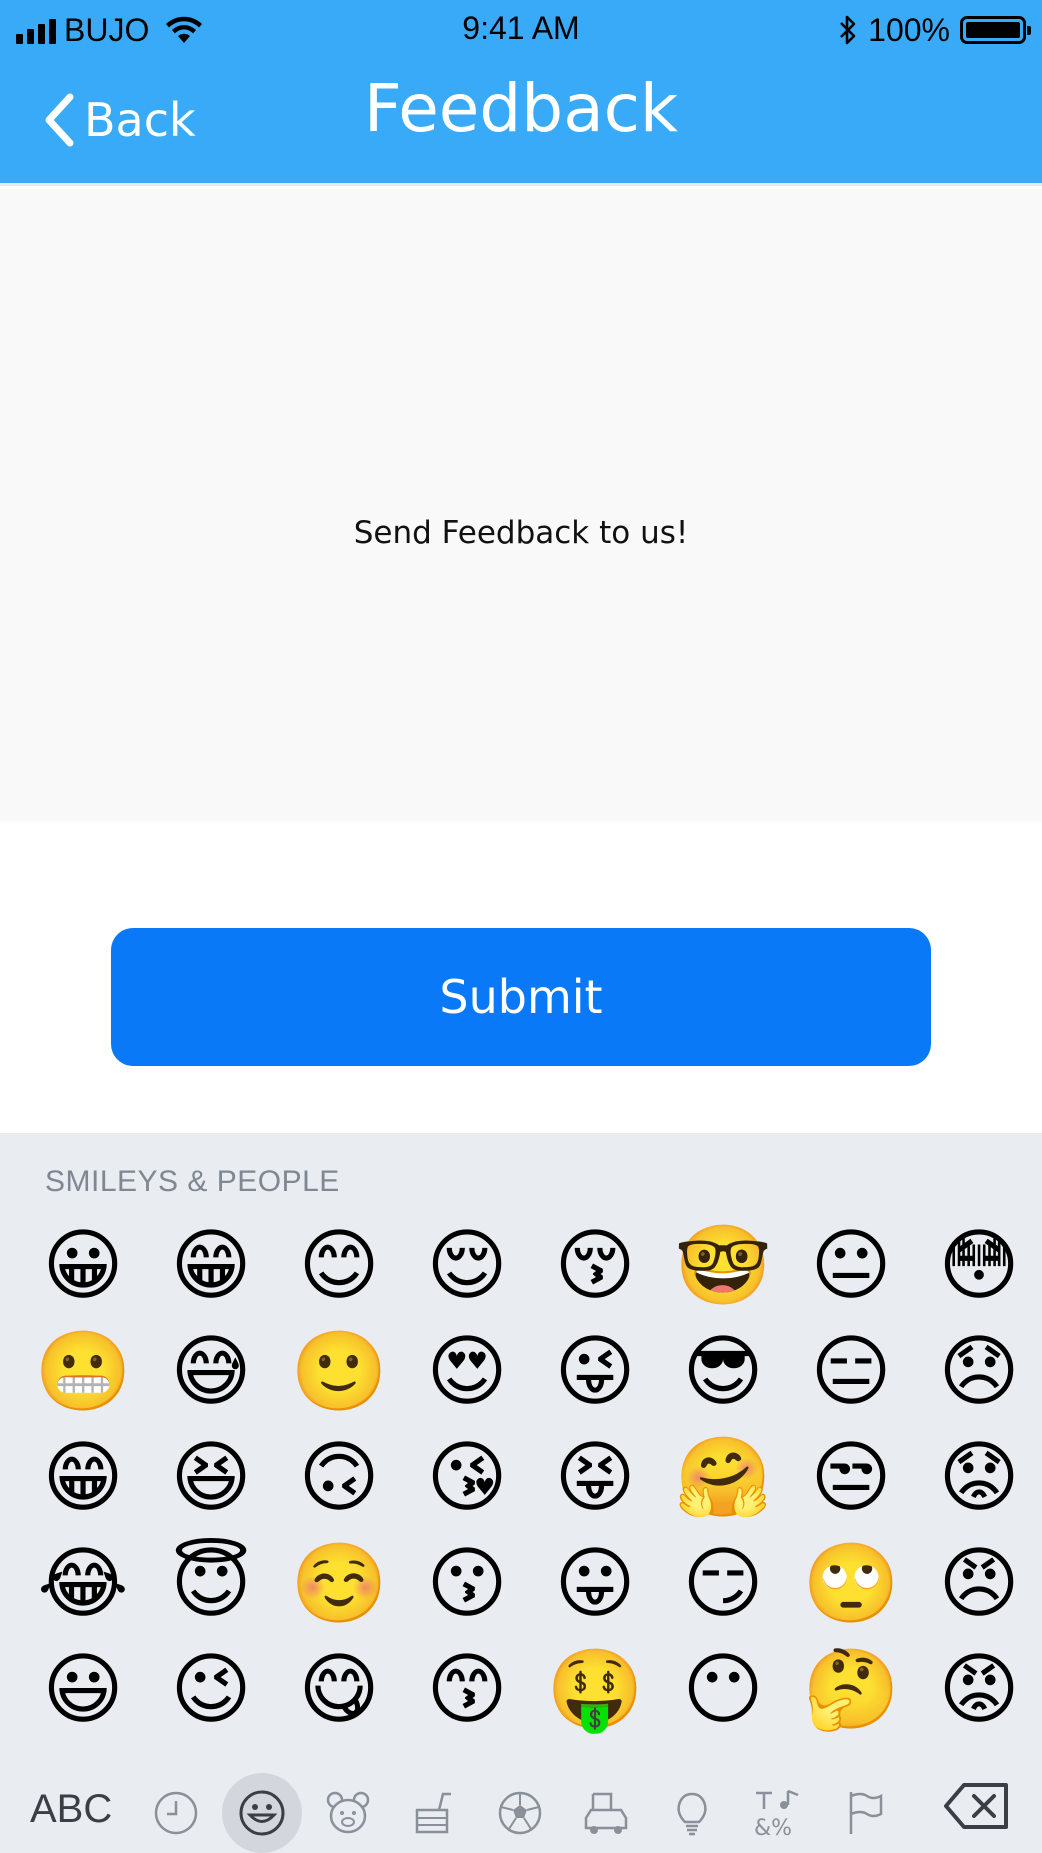  What do you see at coordinates (192, 1181) in the screenshot?
I see `emoji-category-title: SMILEYS & PEOPLE` at bounding box center [192, 1181].